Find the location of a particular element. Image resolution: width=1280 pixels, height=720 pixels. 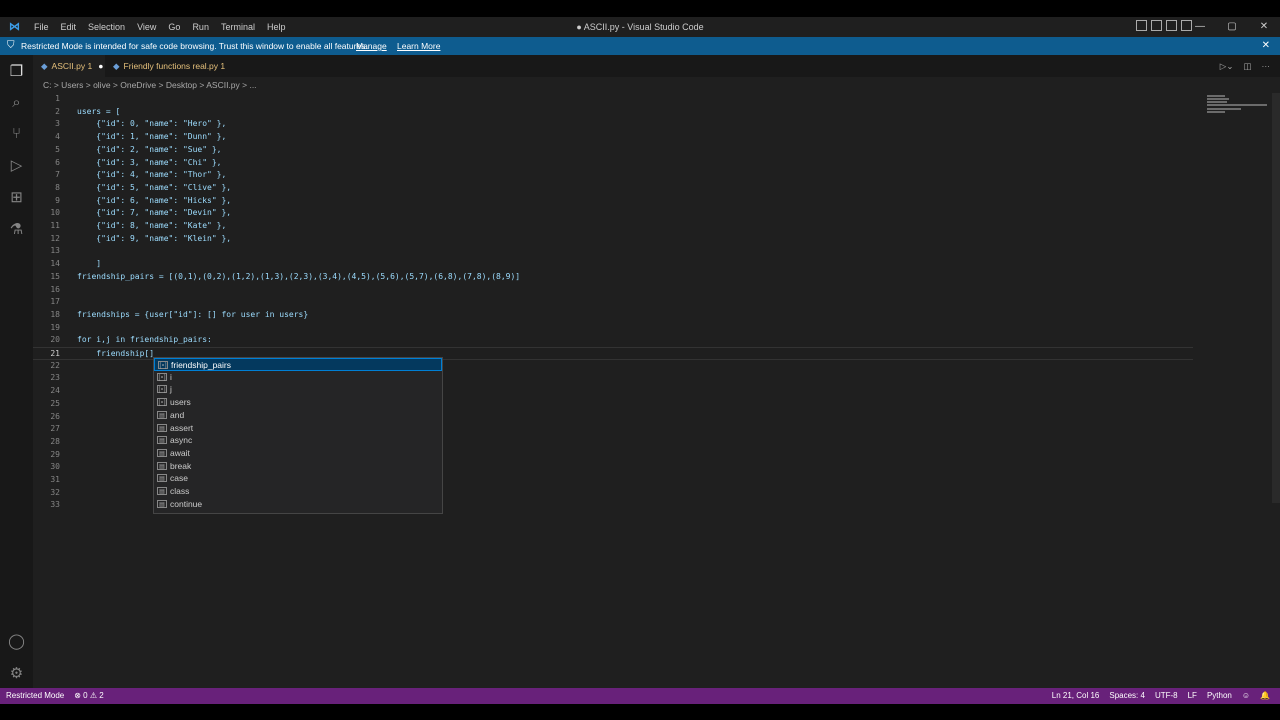

code-line: 19 is located at coordinates (613, 328).